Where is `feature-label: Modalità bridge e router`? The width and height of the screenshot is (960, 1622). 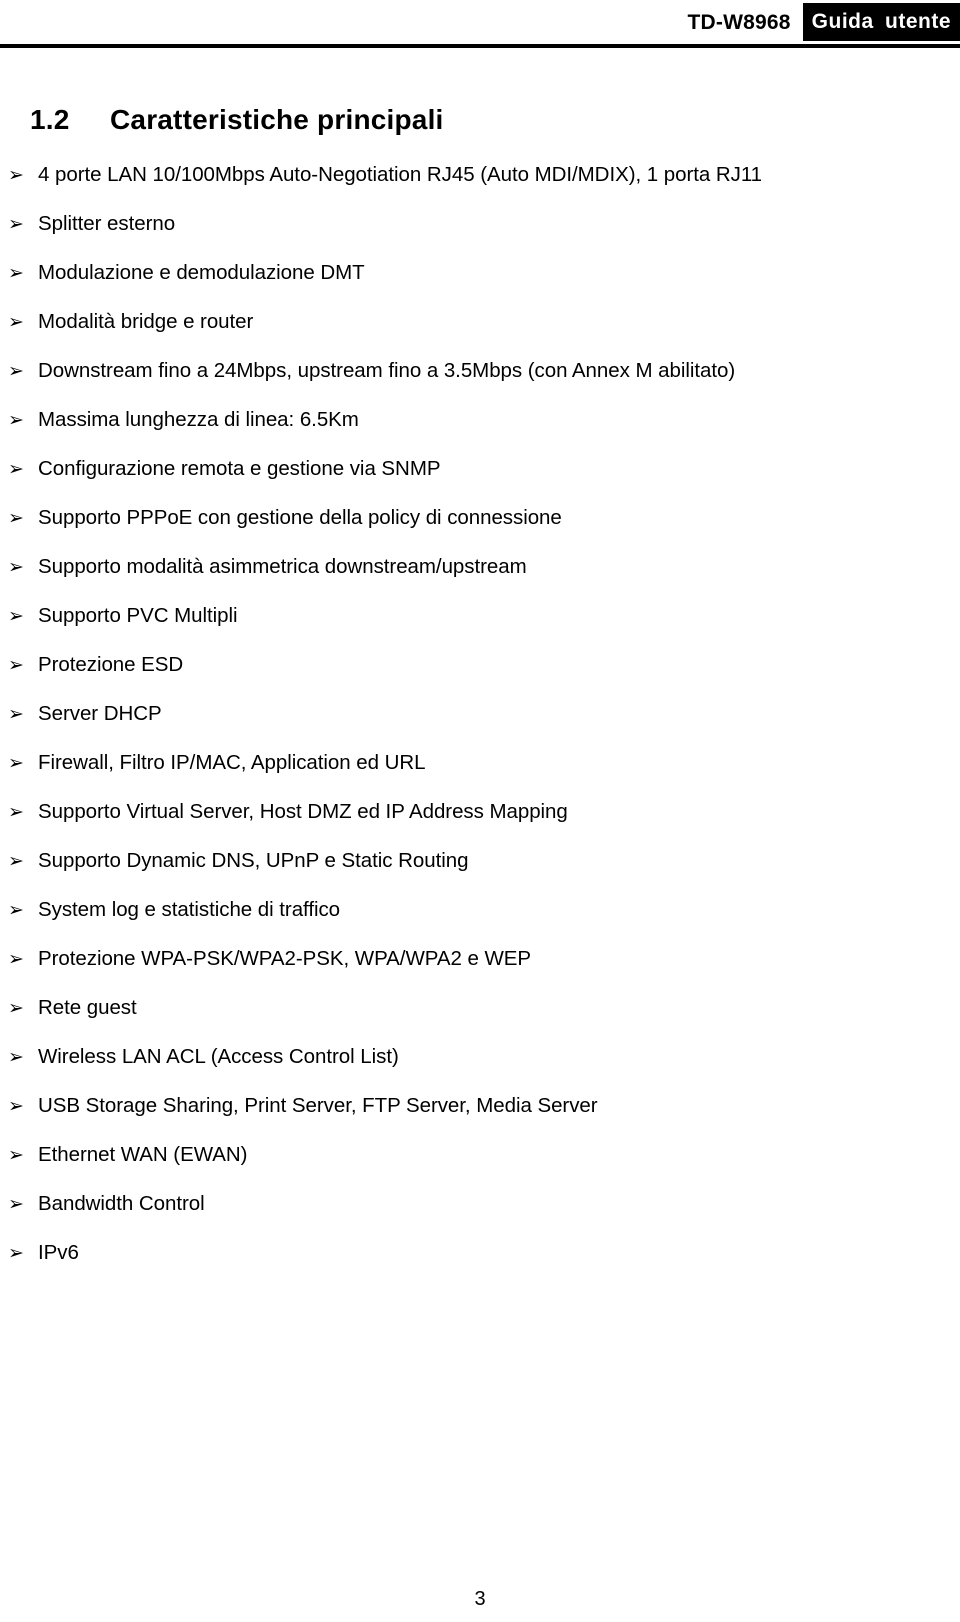 feature-label: Modalità bridge e router is located at coordinates (146, 321).